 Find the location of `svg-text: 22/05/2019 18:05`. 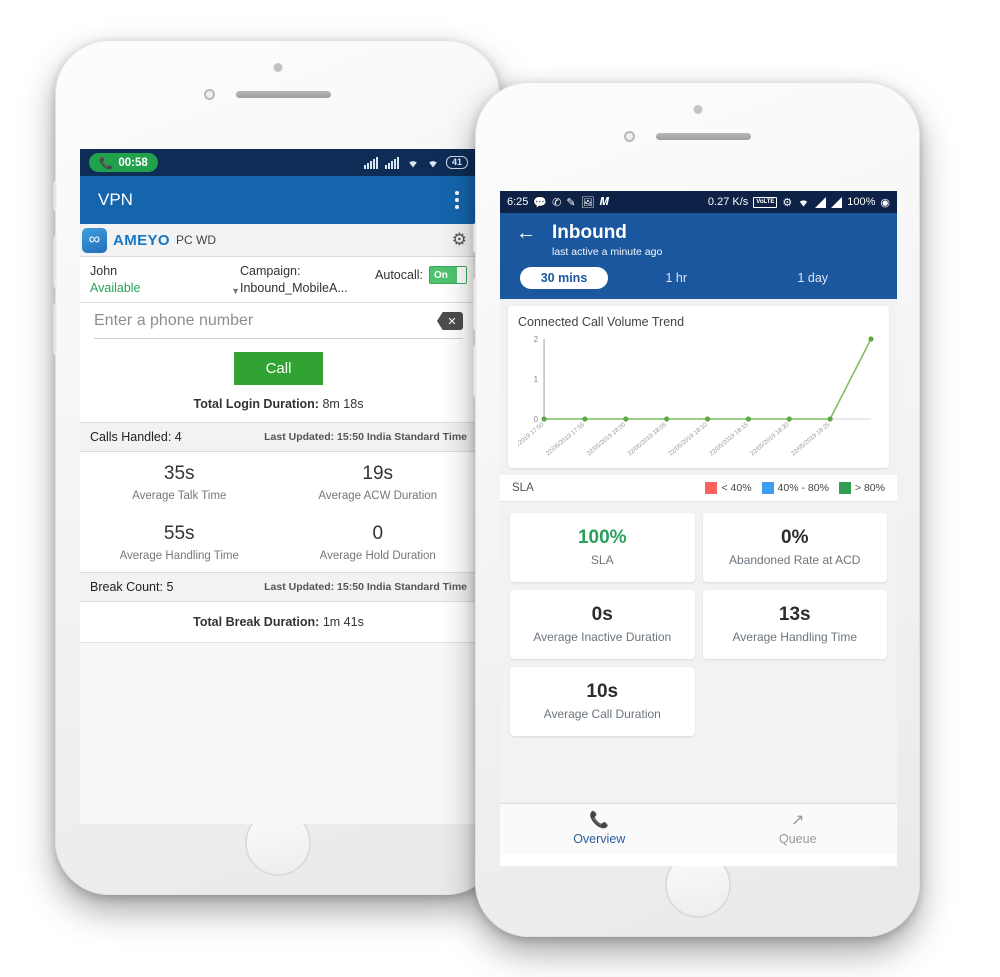

svg-text: 22/05/2019 18:05 is located at coordinates (647, 439).